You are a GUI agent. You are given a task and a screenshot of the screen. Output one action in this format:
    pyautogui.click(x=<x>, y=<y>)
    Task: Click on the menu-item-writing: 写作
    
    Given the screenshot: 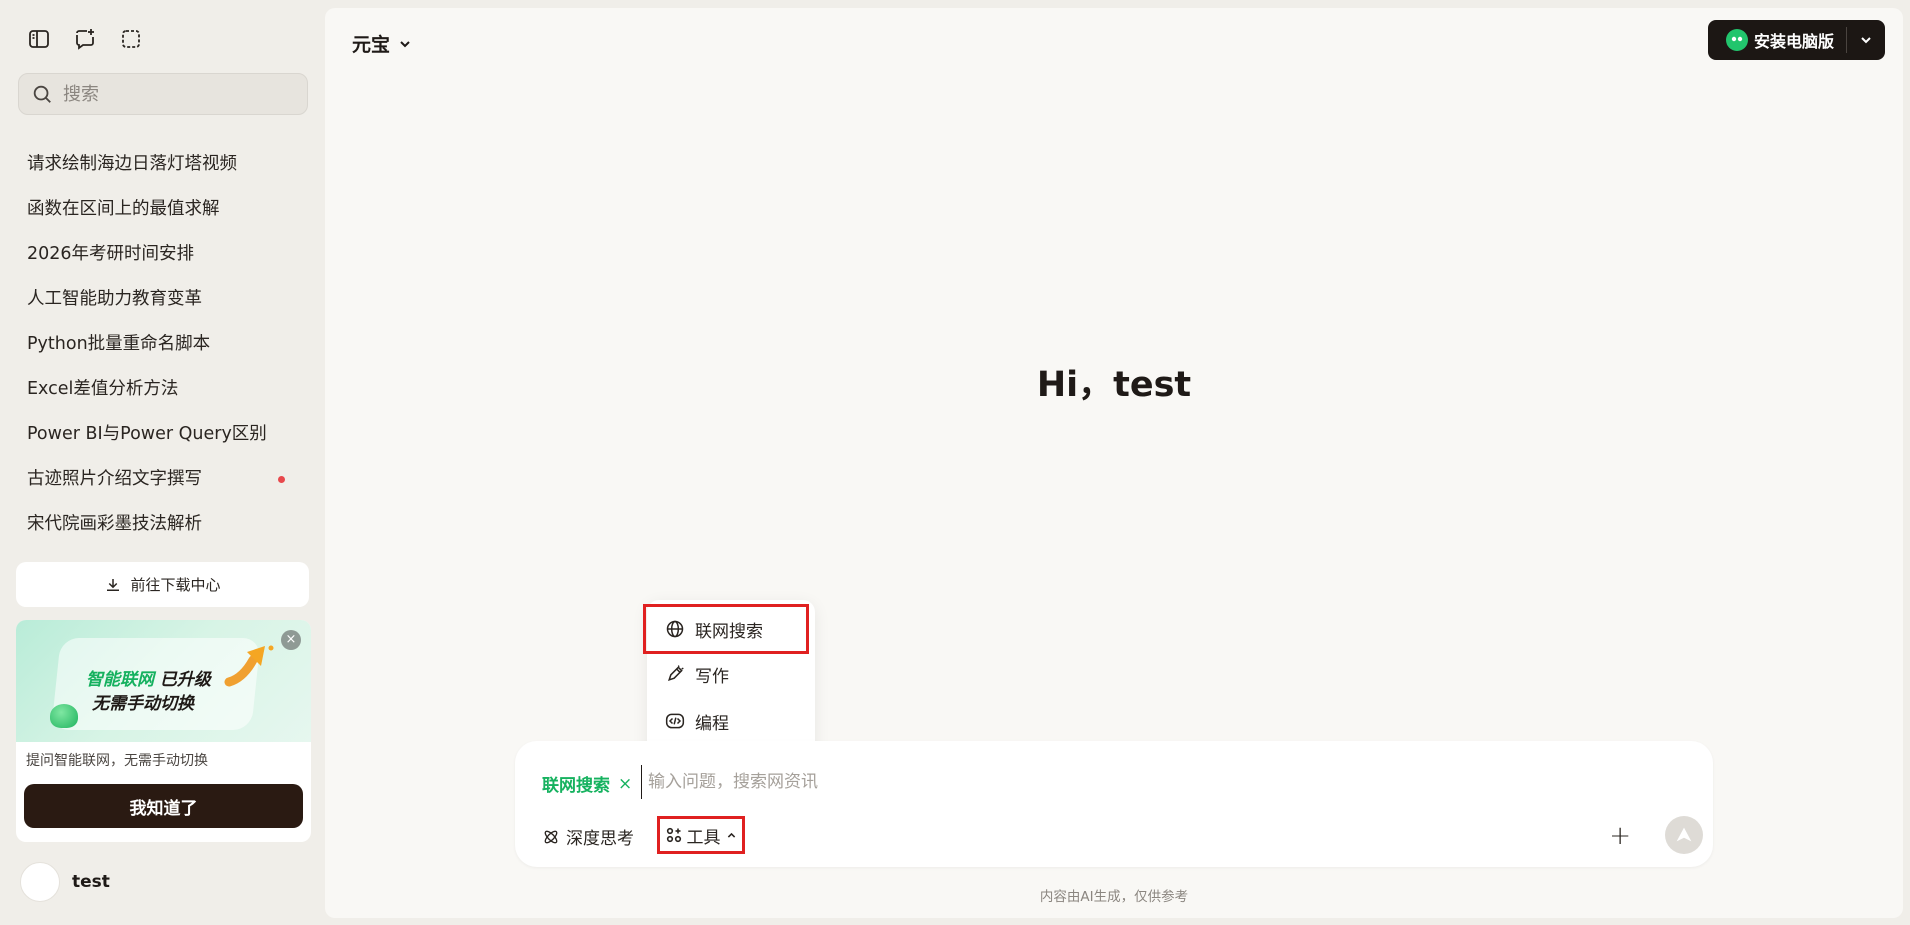 What is the action you would take?
    pyautogui.click(x=731, y=674)
    